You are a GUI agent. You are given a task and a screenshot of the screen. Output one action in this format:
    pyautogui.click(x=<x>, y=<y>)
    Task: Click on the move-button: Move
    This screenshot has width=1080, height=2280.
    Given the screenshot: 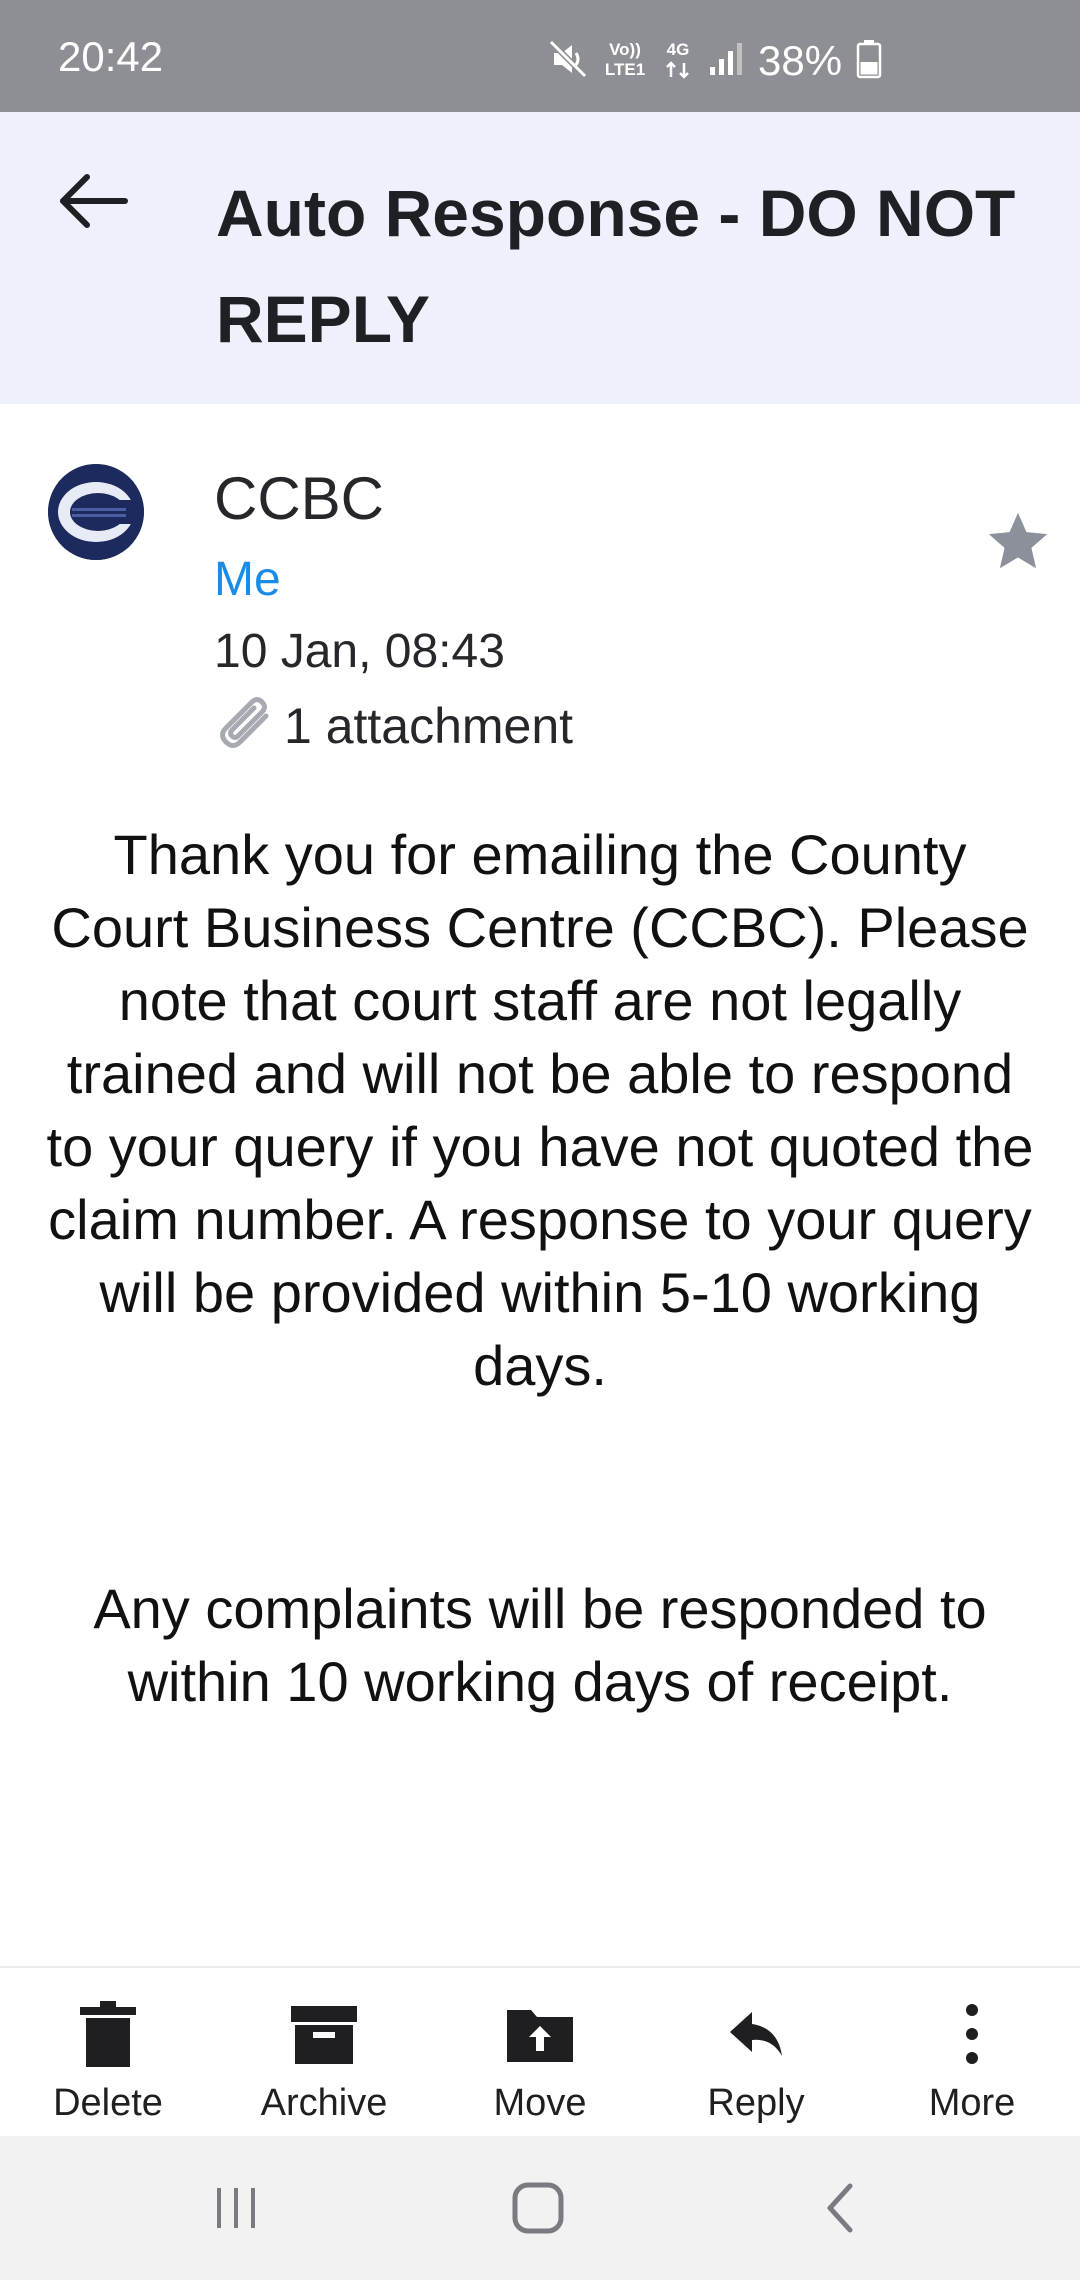 What is the action you would take?
    pyautogui.click(x=540, y=2053)
    